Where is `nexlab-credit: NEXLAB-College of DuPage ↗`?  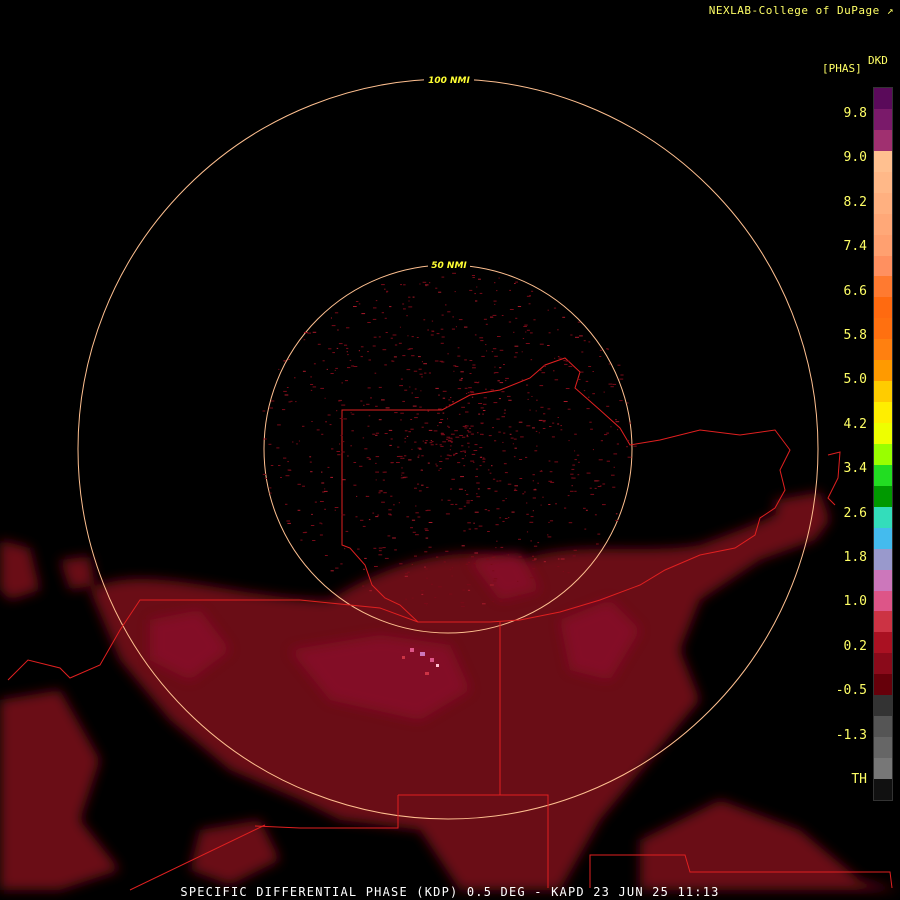 nexlab-credit: NEXLAB-College of DuPage ↗ is located at coordinates (801, 10).